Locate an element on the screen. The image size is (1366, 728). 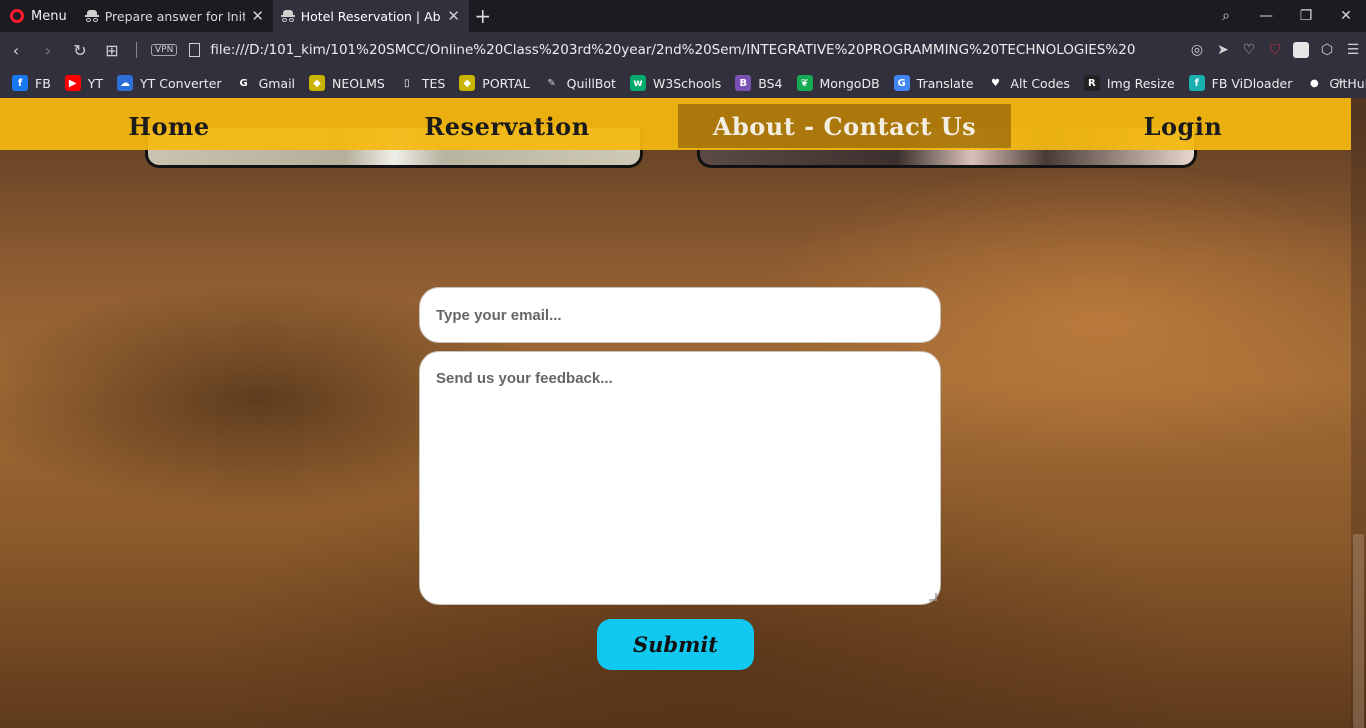
bookmark-bs4: B BS4 is located at coordinates (759, 83).